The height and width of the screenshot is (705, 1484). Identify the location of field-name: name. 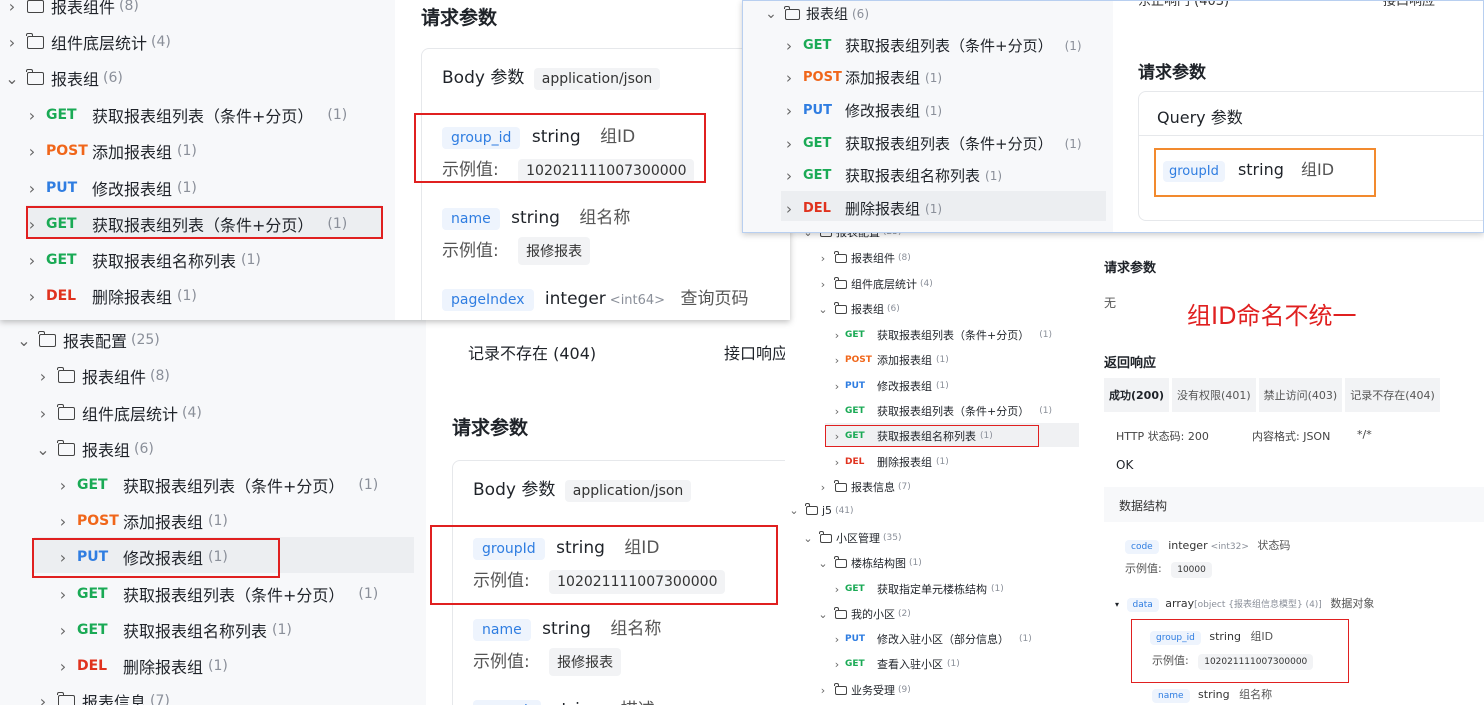
(1171, 696).